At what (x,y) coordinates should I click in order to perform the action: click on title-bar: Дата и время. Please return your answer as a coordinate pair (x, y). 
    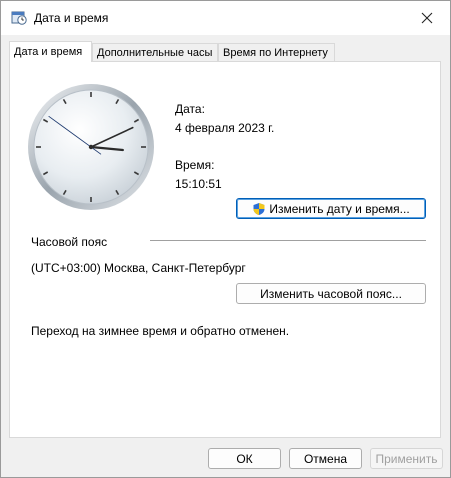
    Looking at the image, I should click on (225, 18).